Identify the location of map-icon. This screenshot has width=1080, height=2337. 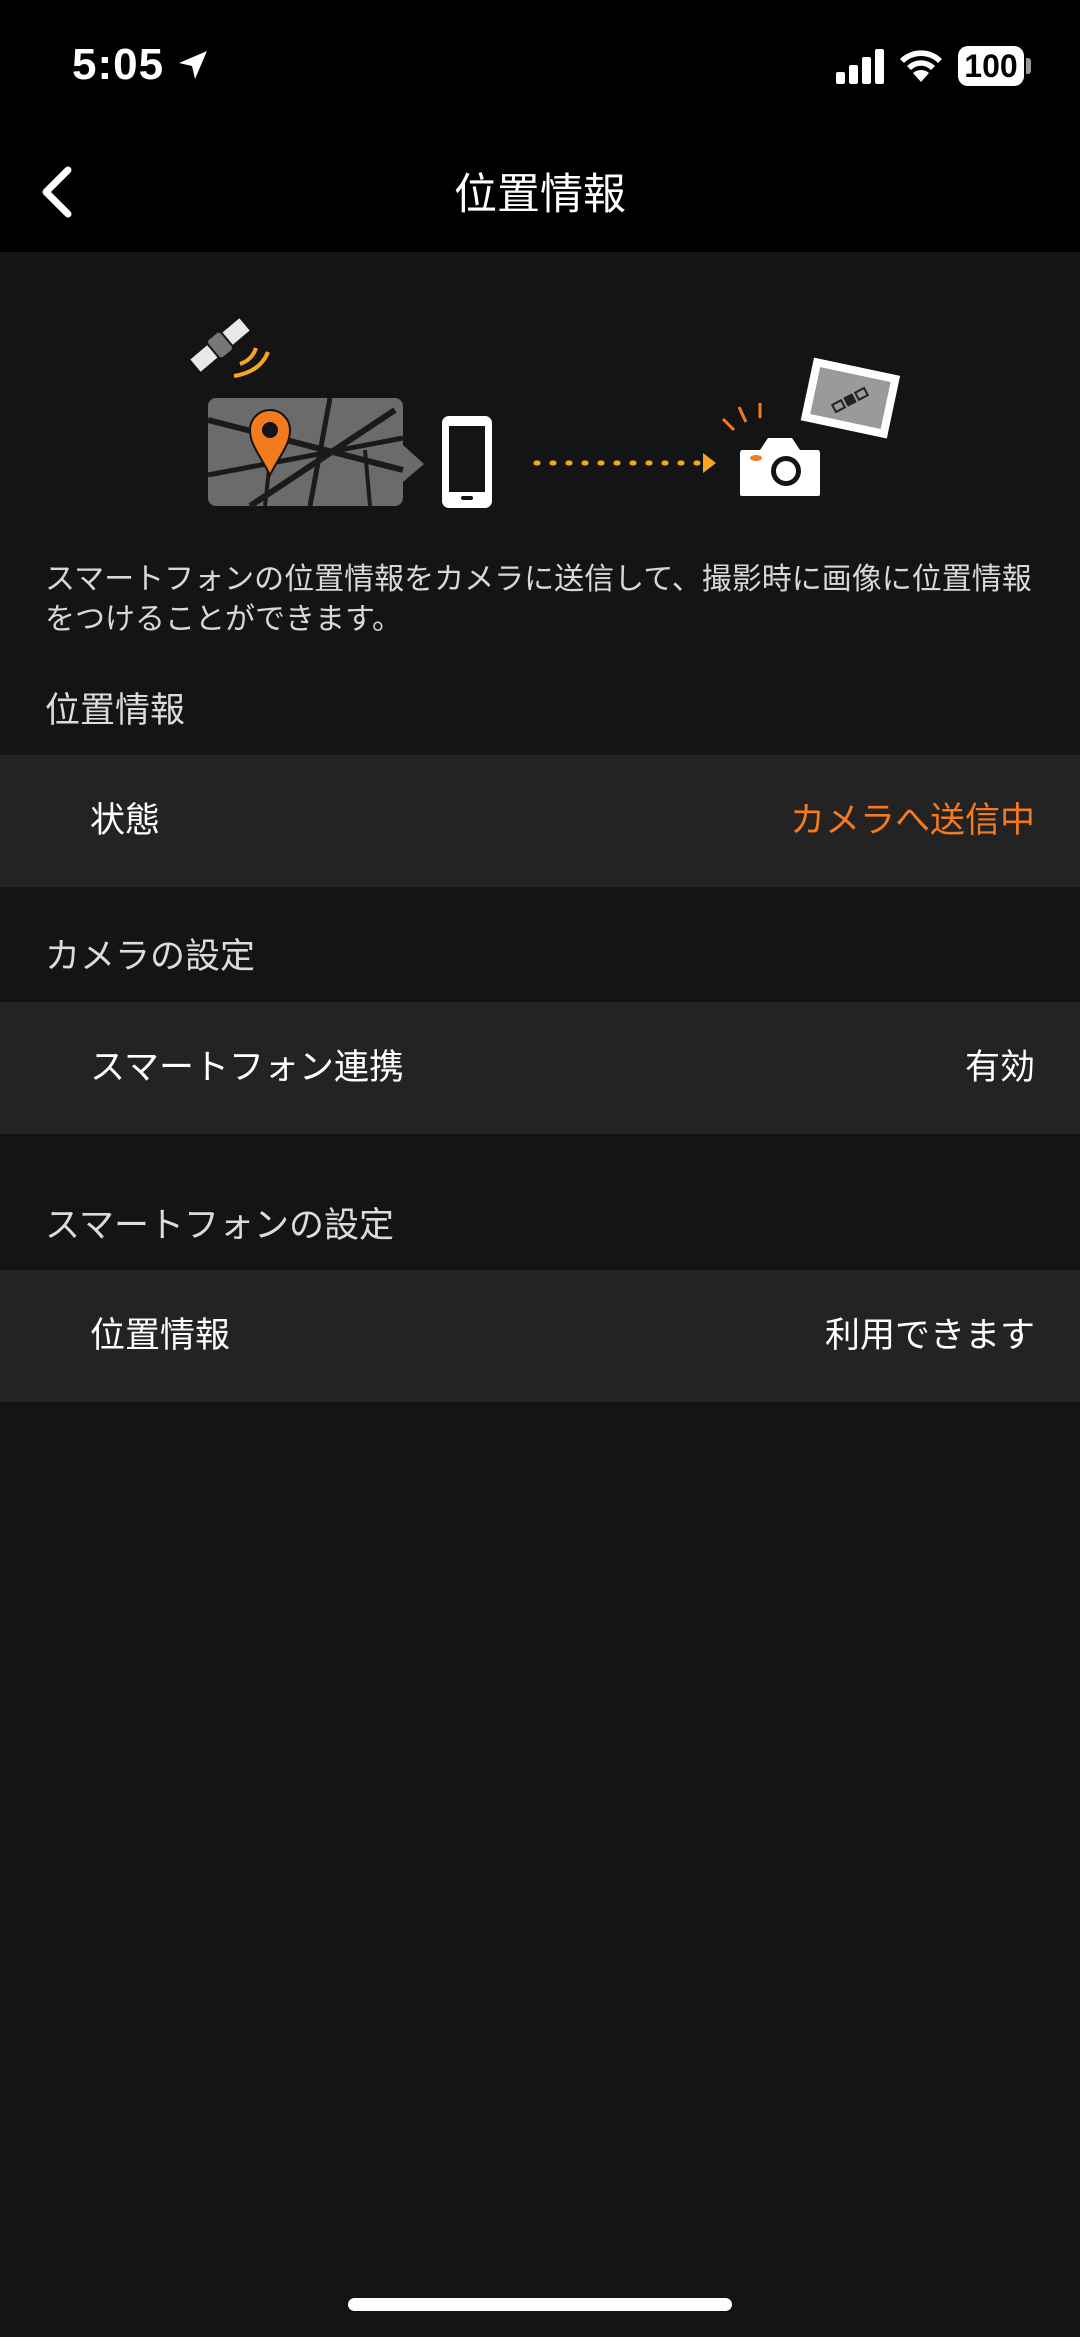
(315, 453).